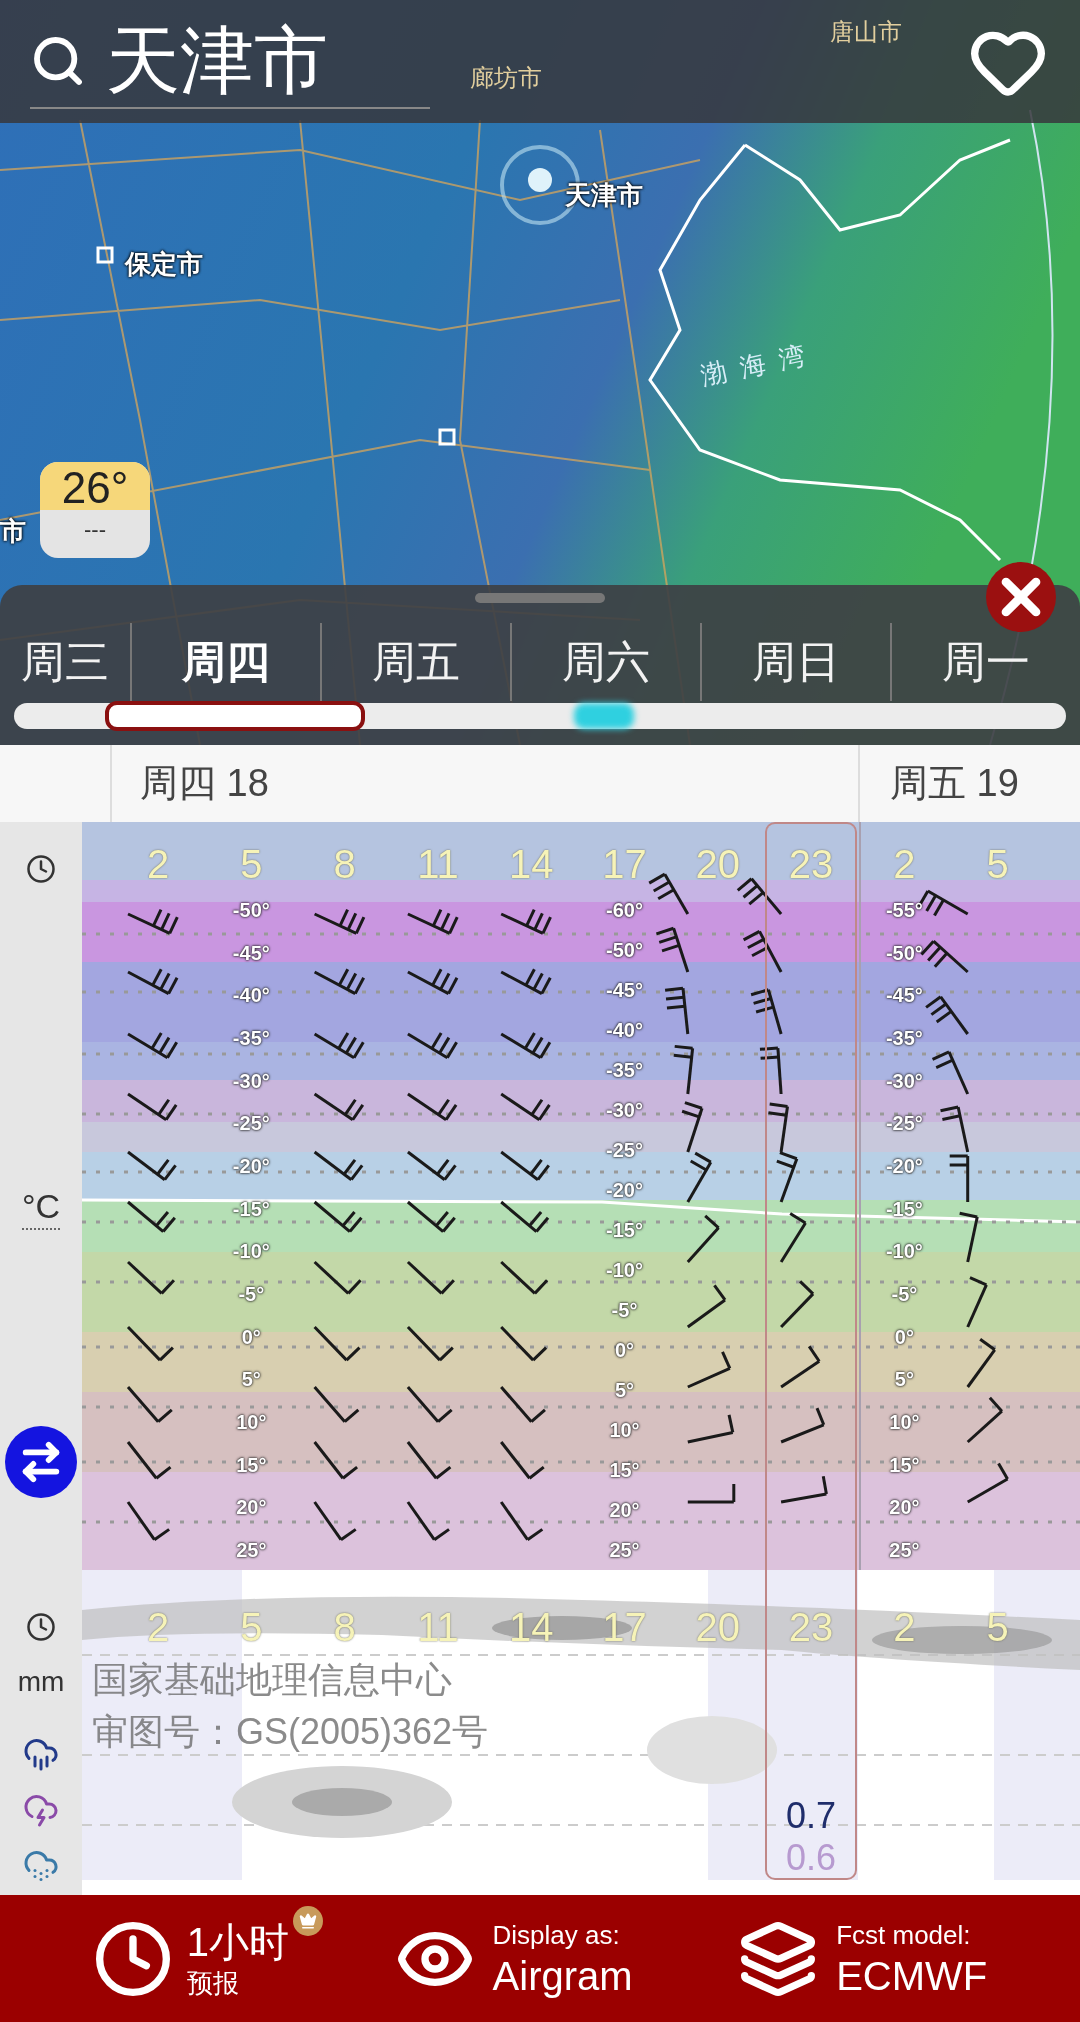 This screenshot has height=2022, width=1080. I want to click on map-label: 廊坊市, so click(506, 78).